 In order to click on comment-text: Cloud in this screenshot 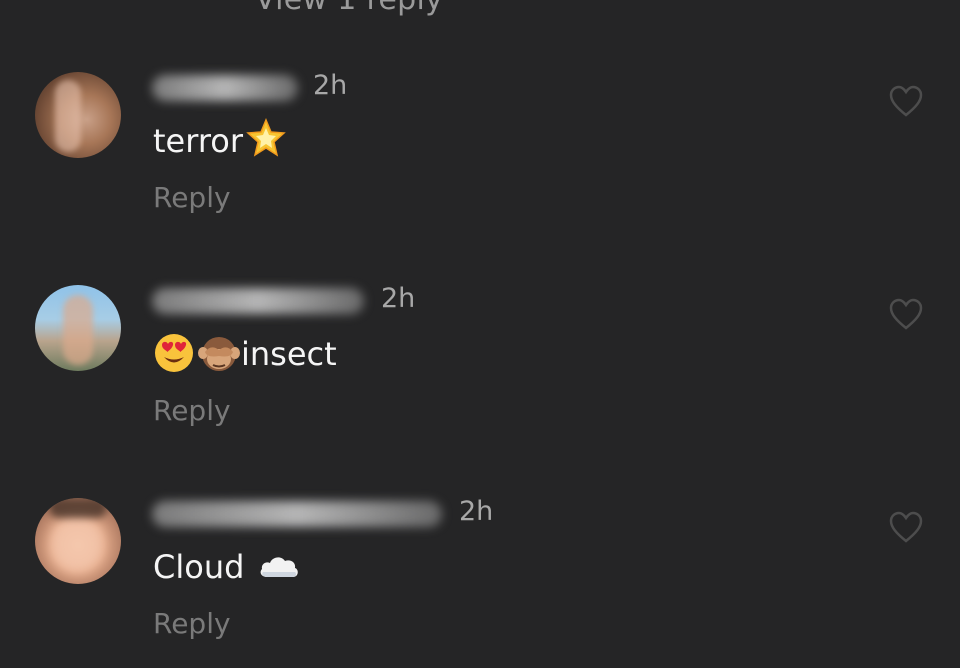, I will do `click(227, 567)`.